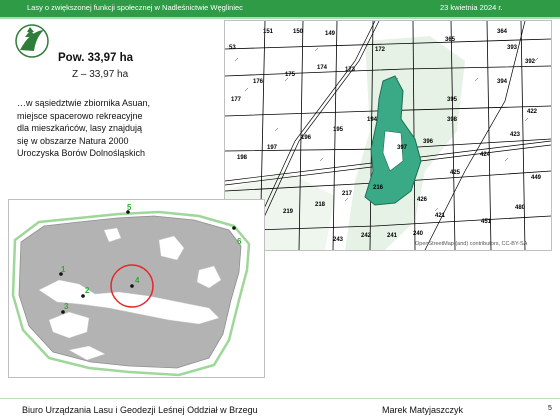 The height and width of the screenshot is (418, 560). I want to click on compartment-label: 216, so click(378, 188).